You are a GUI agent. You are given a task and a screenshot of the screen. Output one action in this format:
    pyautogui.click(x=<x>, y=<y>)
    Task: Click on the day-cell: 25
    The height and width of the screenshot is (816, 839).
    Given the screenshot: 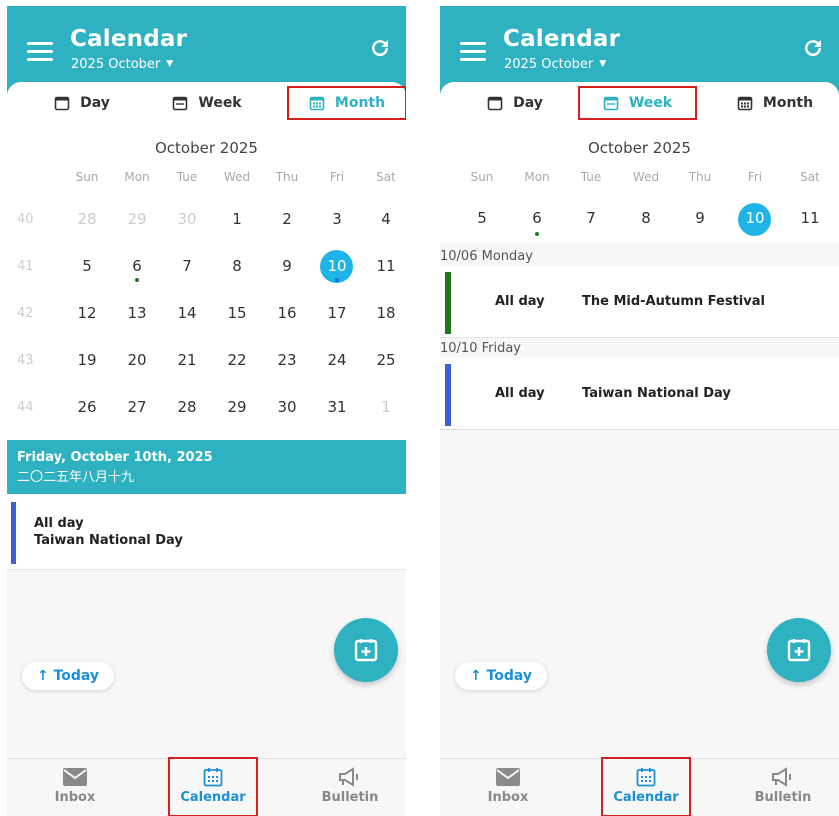 What is the action you would take?
    pyautogui.click(x=386, y=360)
    